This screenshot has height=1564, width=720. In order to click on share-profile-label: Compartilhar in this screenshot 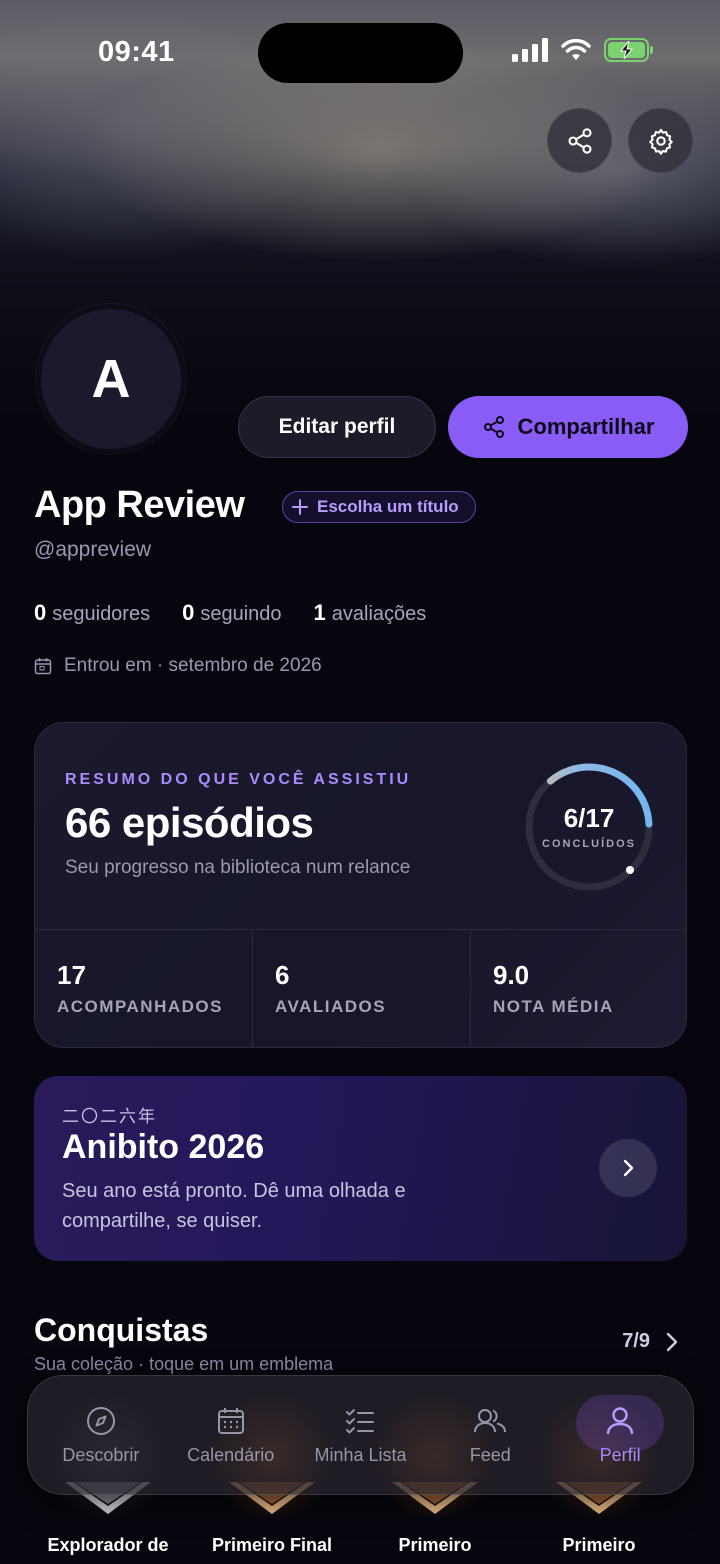, I will do `click(586, 426)`.